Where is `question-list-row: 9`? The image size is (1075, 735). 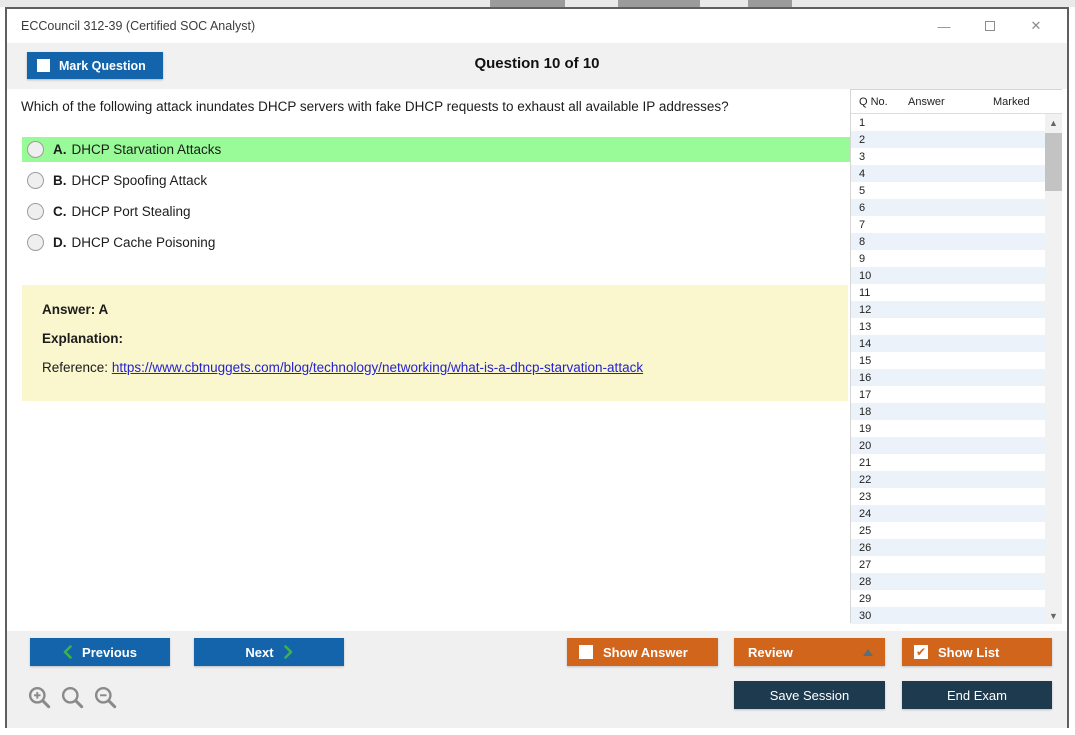
question-list-row: 9 is located at coordinates (948, 258).